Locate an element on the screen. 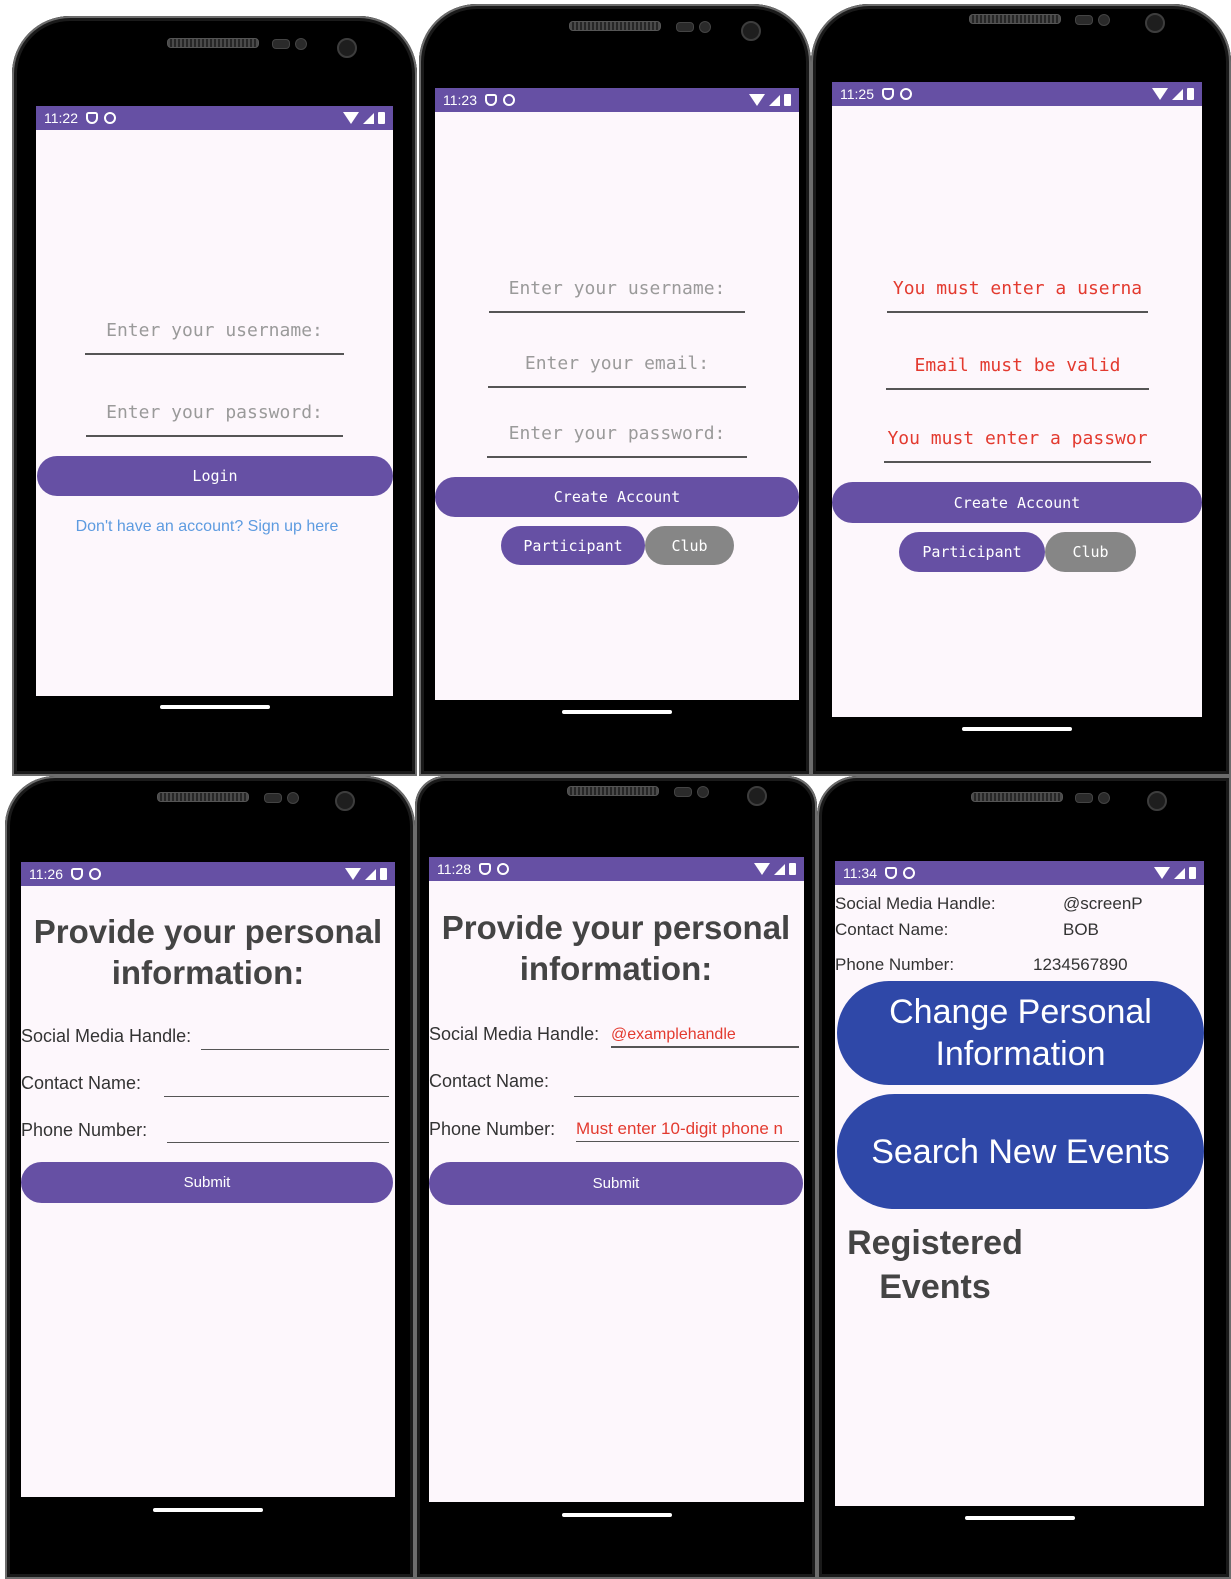  password-input: You must enter a passwor is located at coordinates (1017, 445).